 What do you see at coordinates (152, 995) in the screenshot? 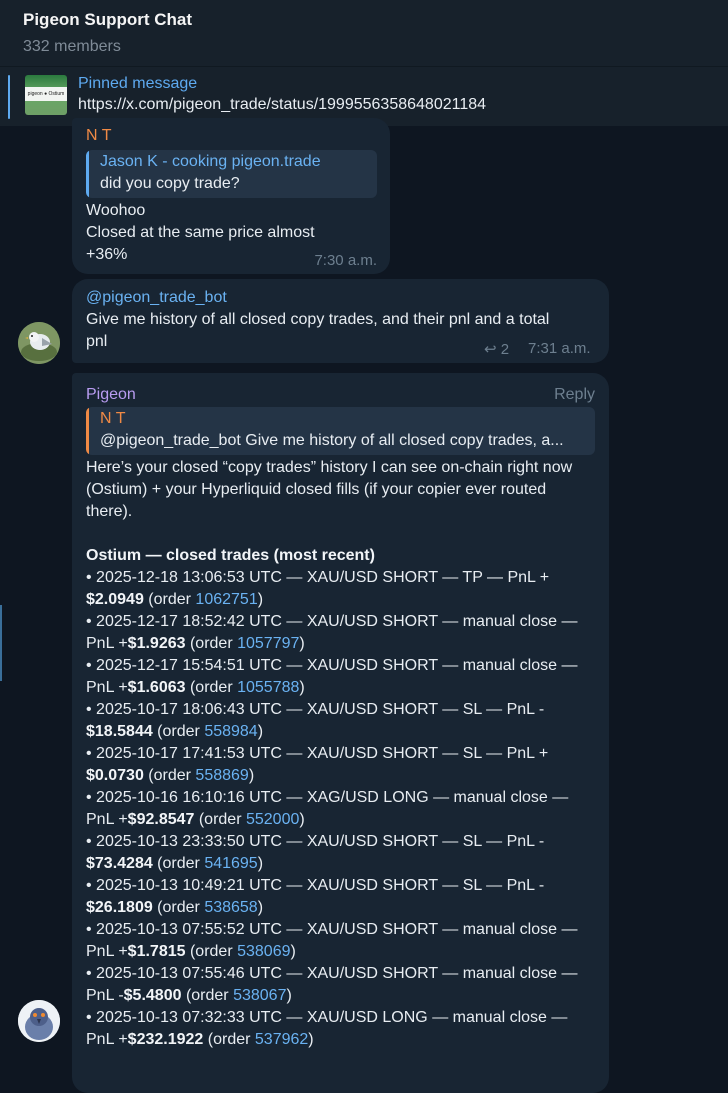
I see `pnl-value: $5.4800` at bounding box center [152, 995].